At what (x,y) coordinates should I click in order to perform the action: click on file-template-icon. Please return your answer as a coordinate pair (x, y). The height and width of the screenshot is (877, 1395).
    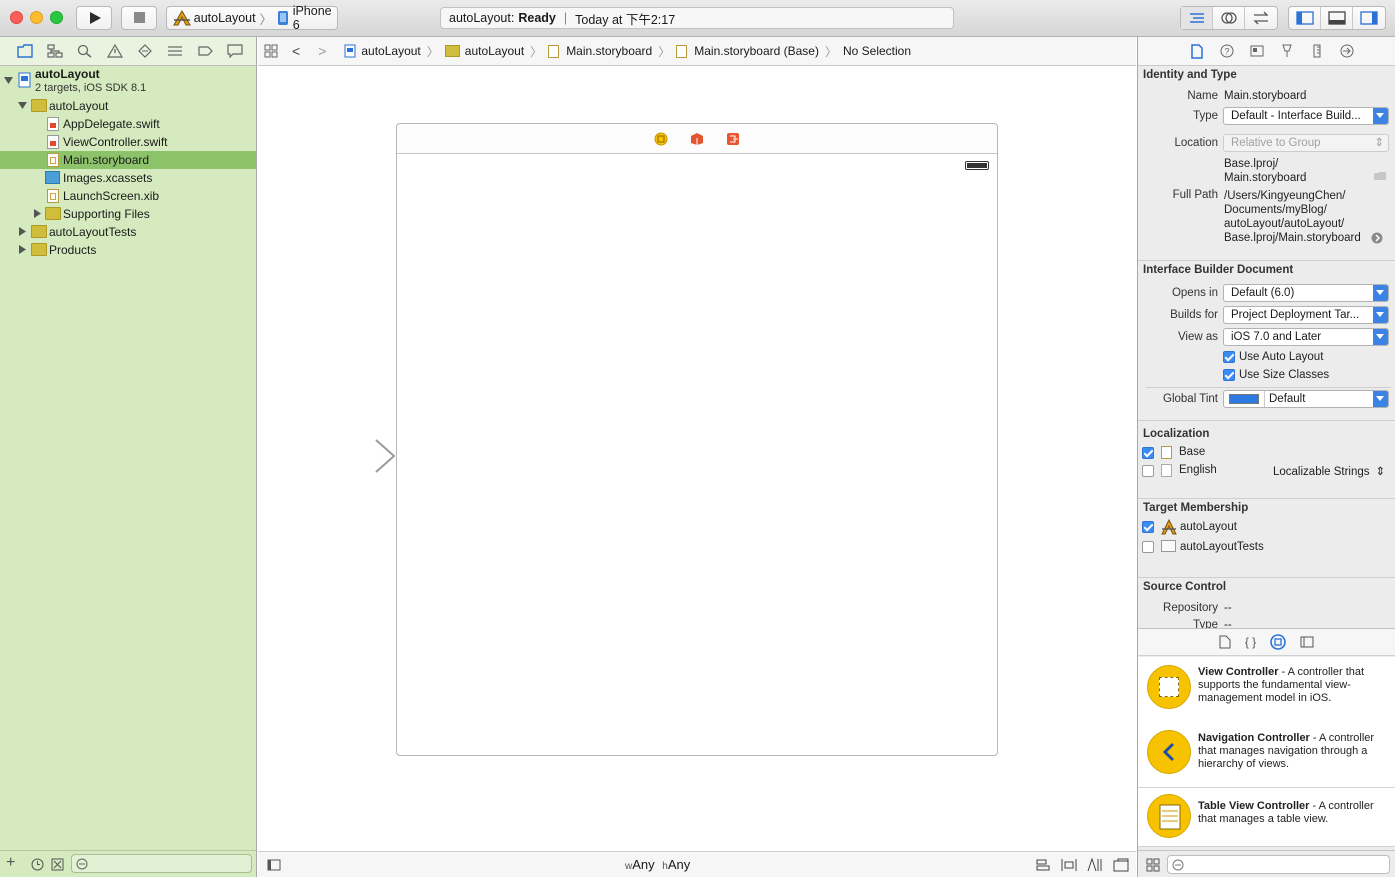
    Looking at the image, I should click on (1225, 642).